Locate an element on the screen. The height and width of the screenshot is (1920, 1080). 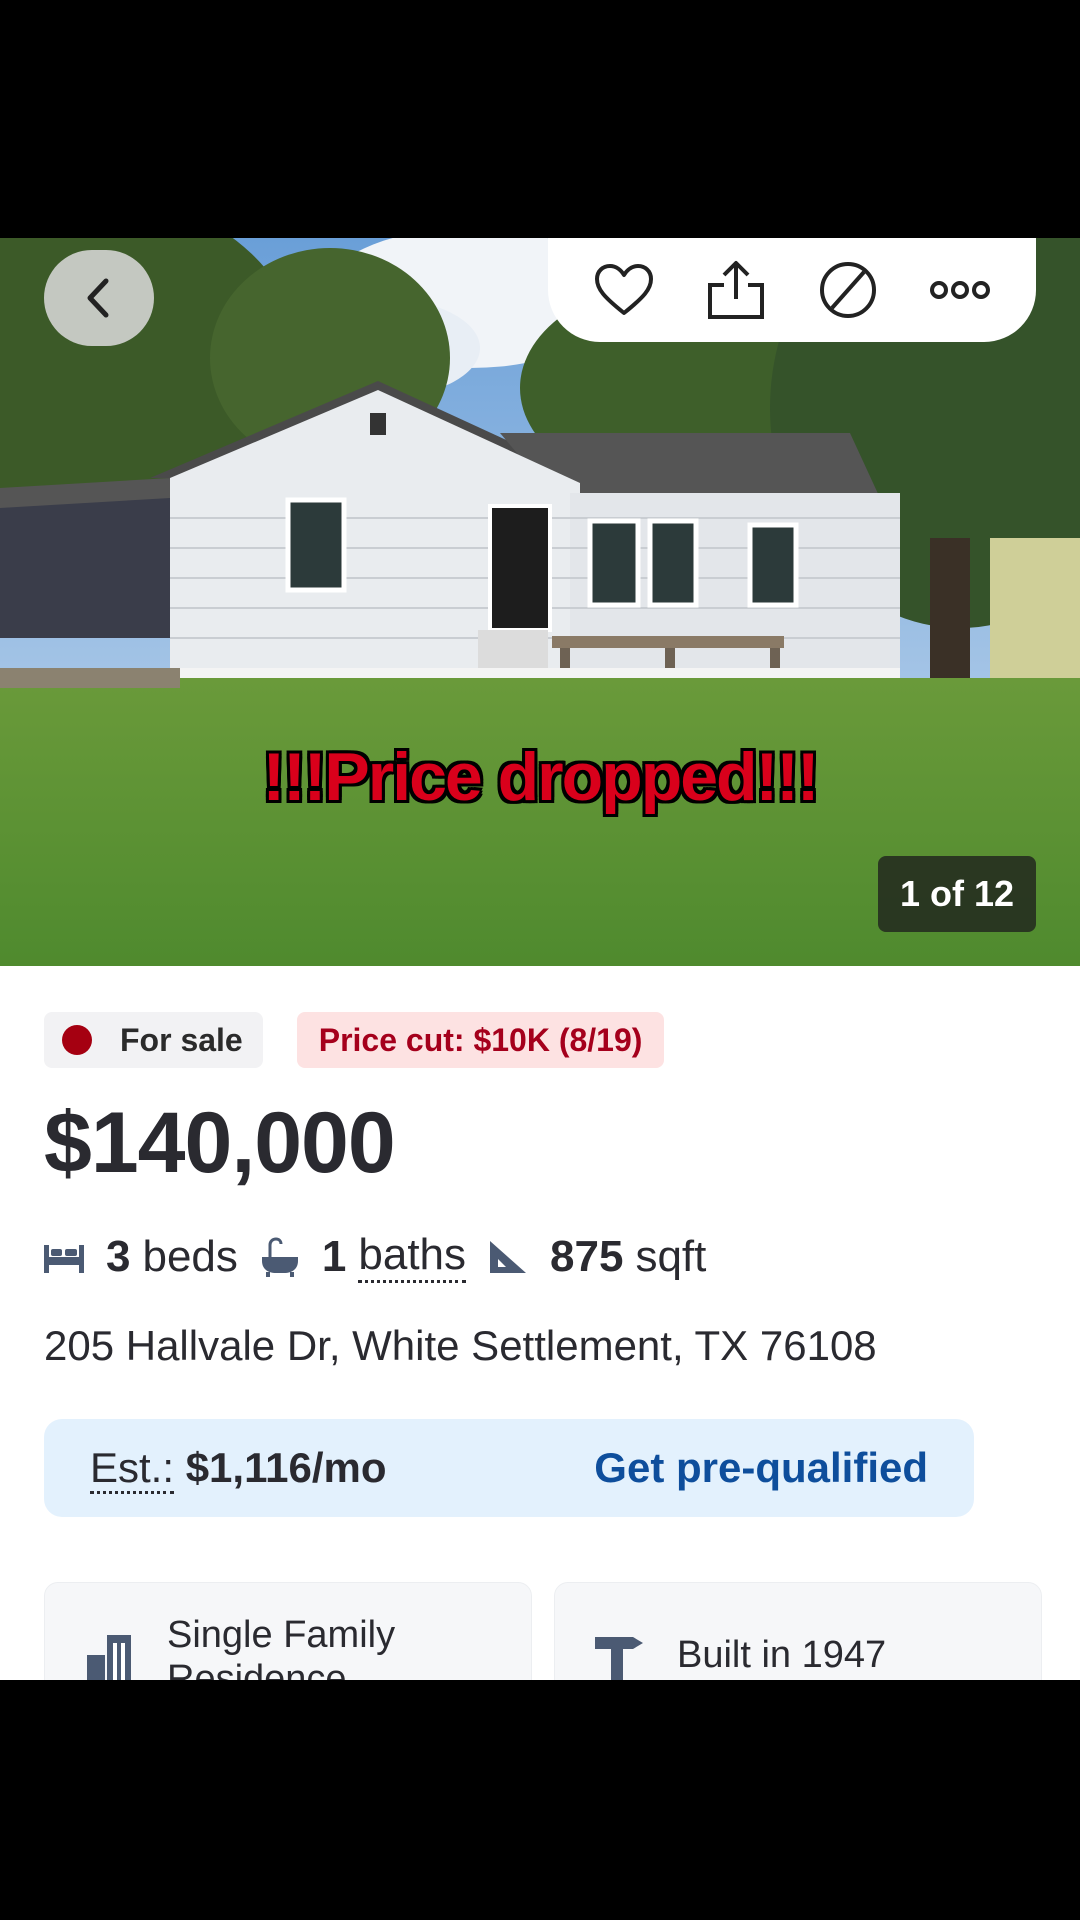
year-built-card: Built in 1947 is located at coordinates (798, 1631).